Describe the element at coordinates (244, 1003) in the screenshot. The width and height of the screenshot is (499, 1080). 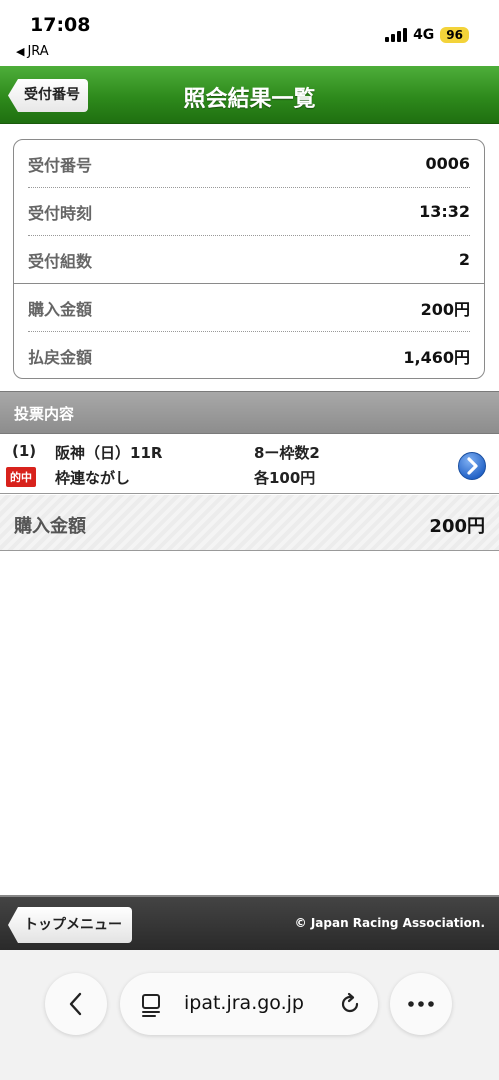
I see `url-text: ipat.jra.go.jp` at that location.